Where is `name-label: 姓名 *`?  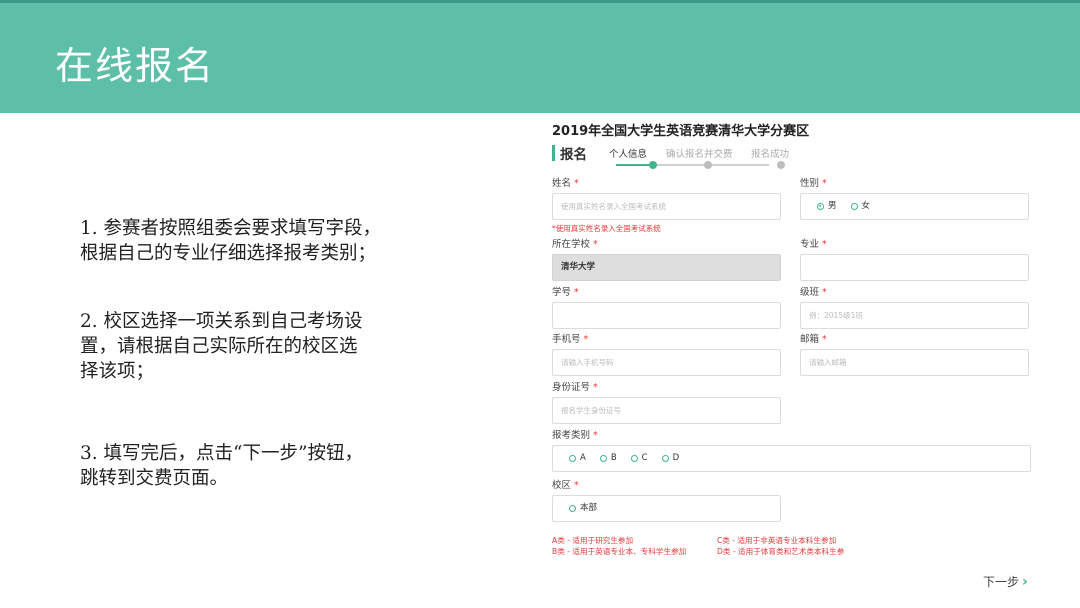
name-label: 姓名 * is located at coordinates (565, 183).